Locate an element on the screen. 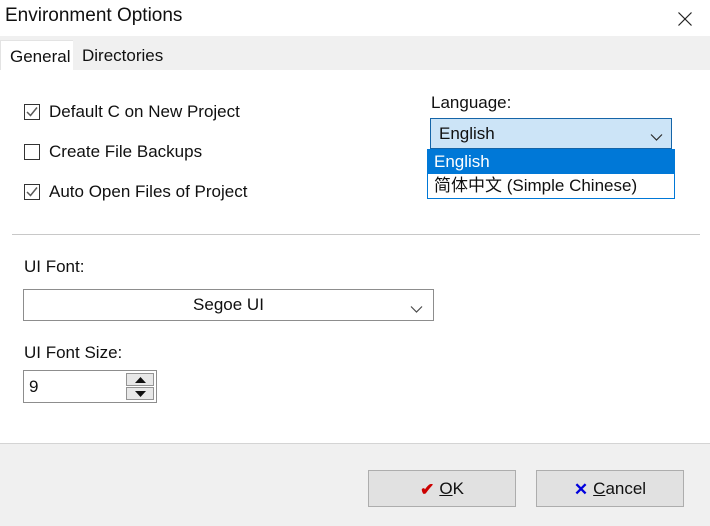 This screenshot has width=710, height=526. tab-directories-label: Directories is located at coordinates (123, 55).